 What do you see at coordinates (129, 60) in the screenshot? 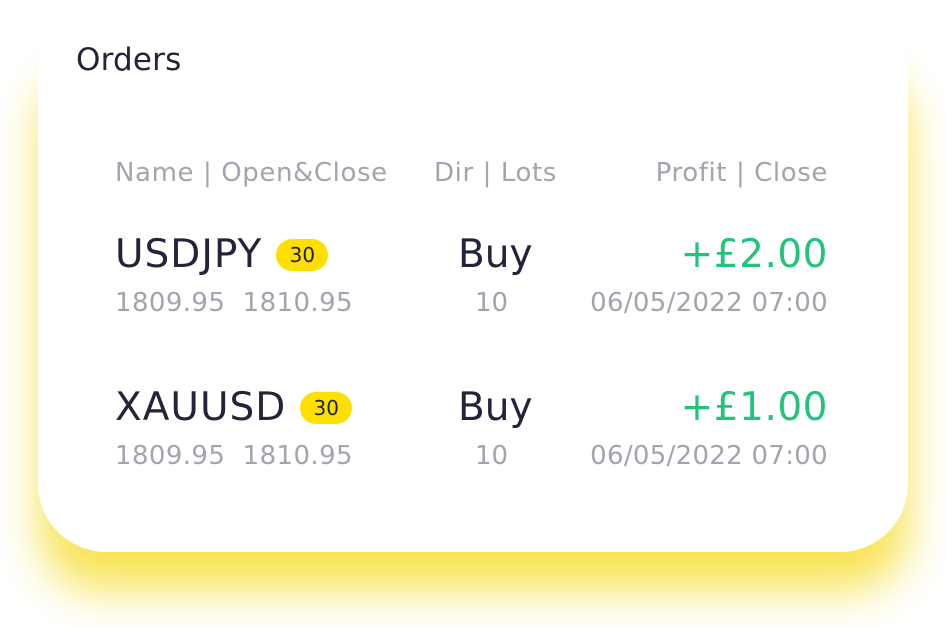
I see `card-title: Orders` at bounding box center [129, 60].